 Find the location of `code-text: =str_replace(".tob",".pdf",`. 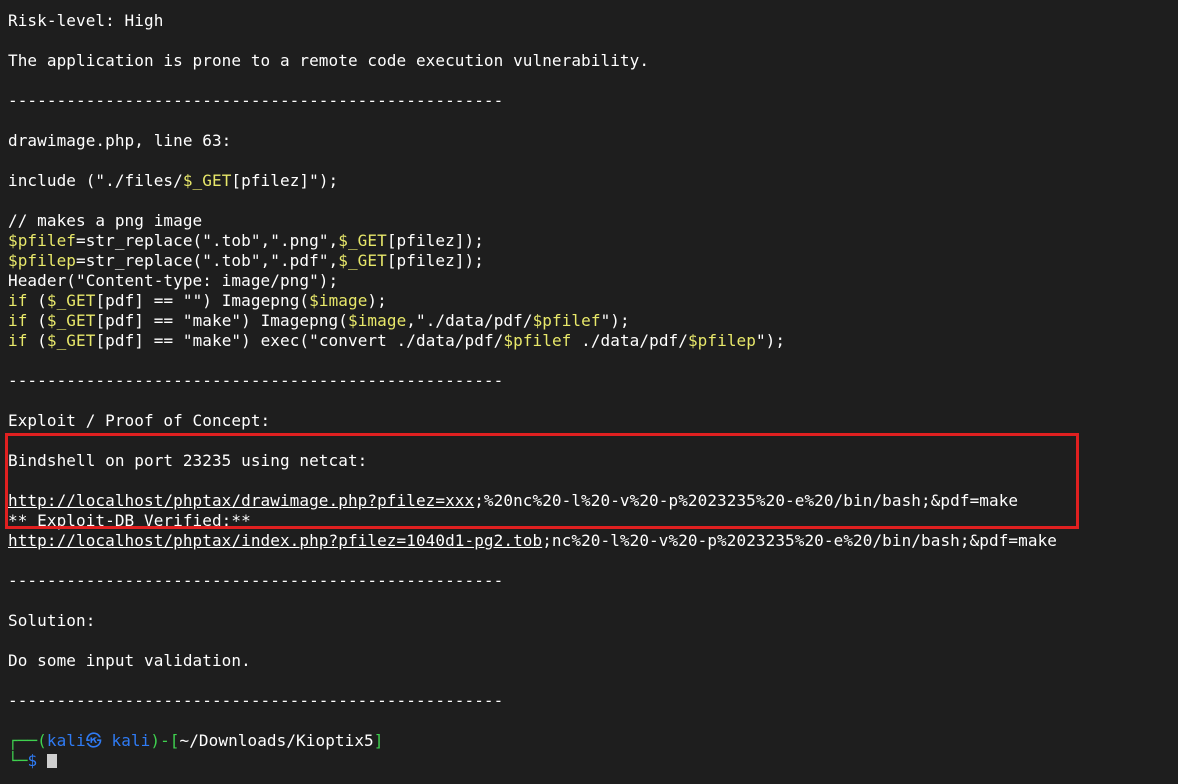

code-text: =str_replace(".tob",".pdf", is located at coordinates (207, 260).